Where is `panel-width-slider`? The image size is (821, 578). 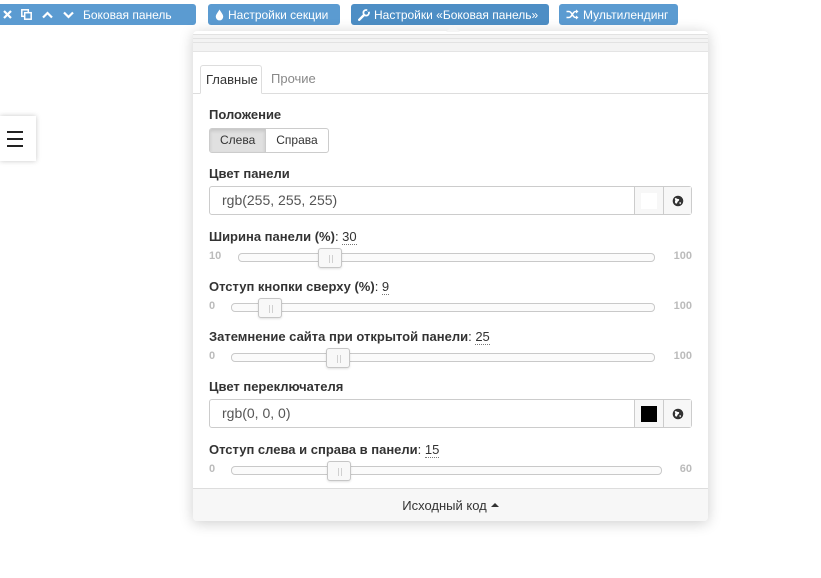
panel-width-slider is located at coordinates (446, 258).